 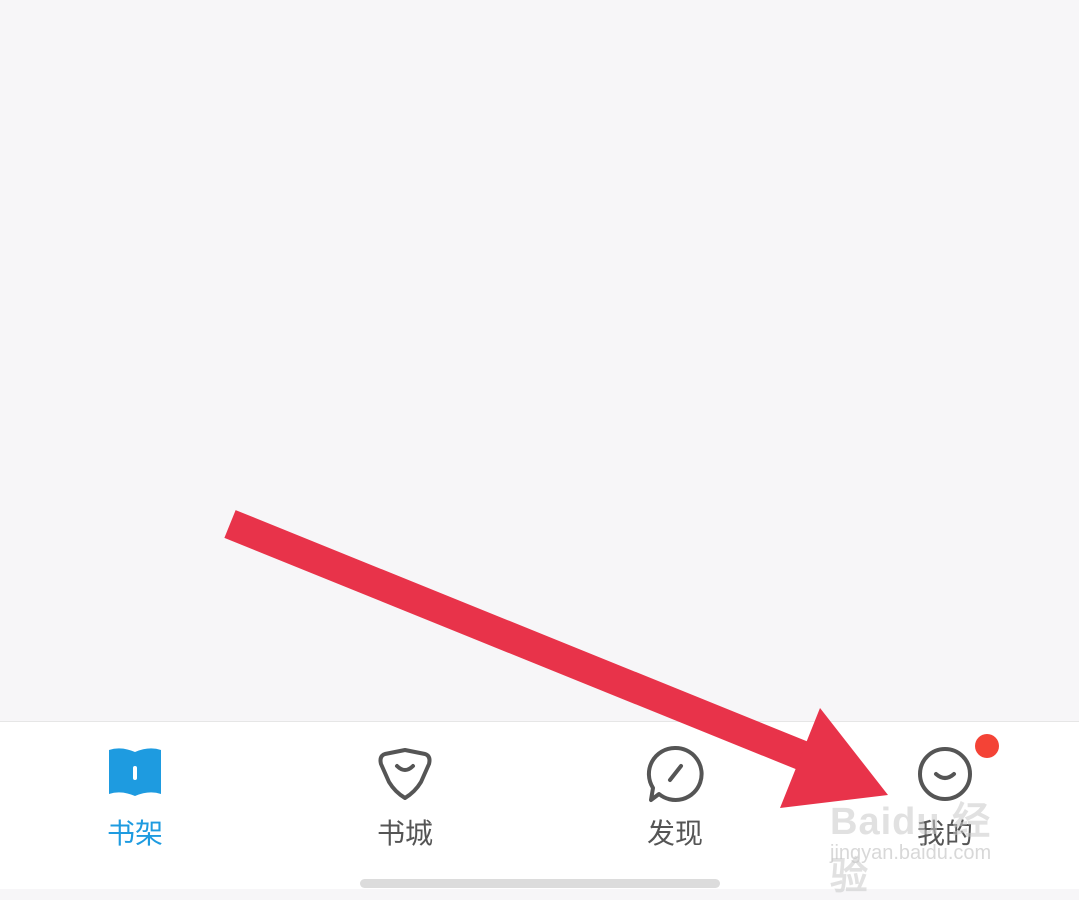 I want to click on tab-discover: 发现, so click(x=675, y=797).